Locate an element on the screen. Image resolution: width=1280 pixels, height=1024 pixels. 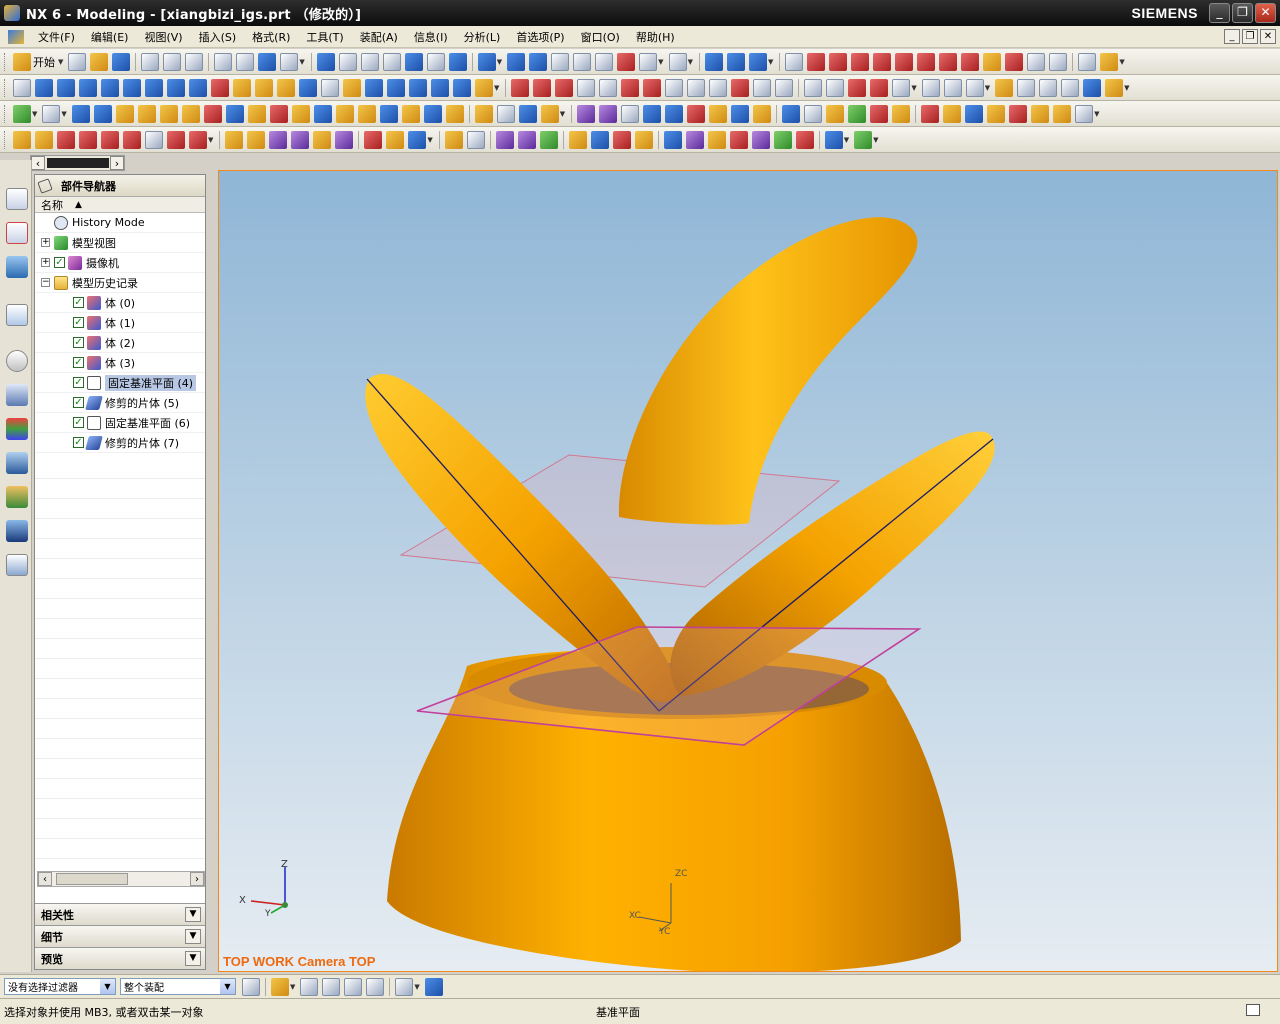
document-menu-icon is located at coordinates (16, 36).